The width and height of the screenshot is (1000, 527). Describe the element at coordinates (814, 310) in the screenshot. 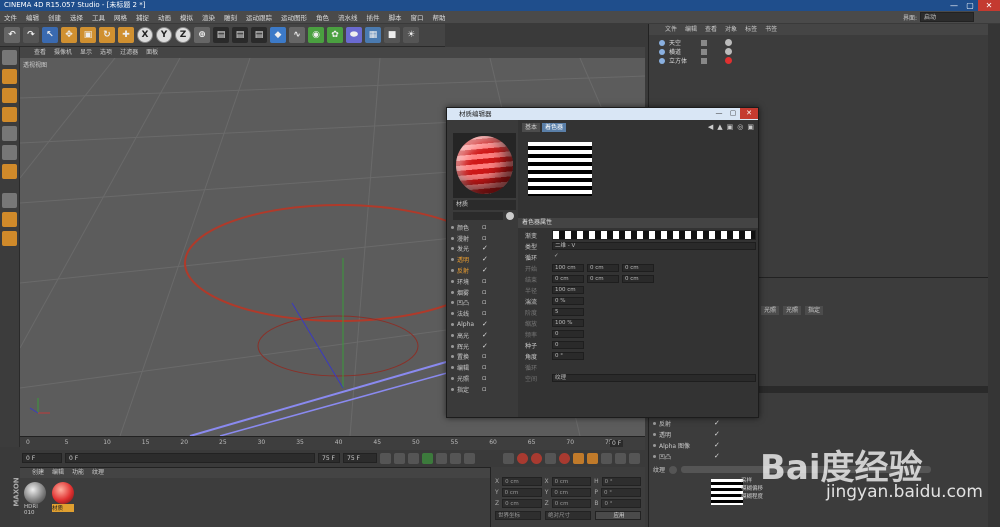

I see `attr-tab-2: 指定` at that location.